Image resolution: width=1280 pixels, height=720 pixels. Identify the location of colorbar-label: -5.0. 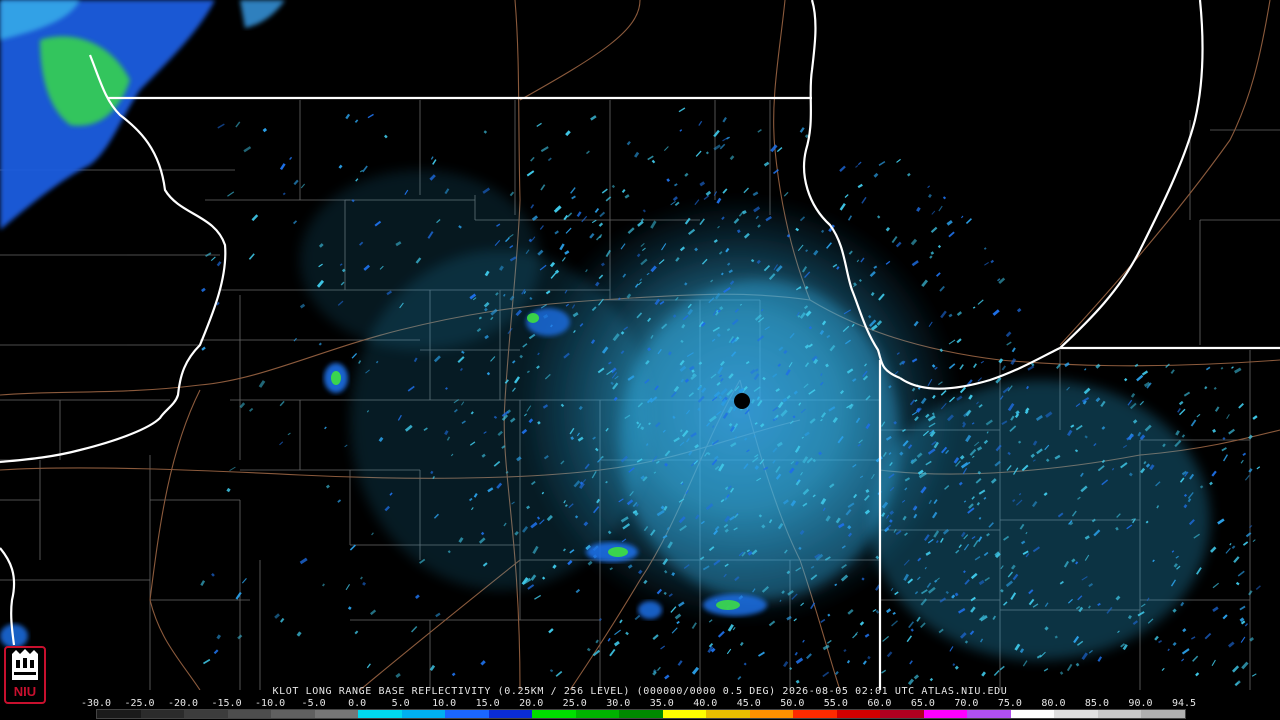
(313, 703).